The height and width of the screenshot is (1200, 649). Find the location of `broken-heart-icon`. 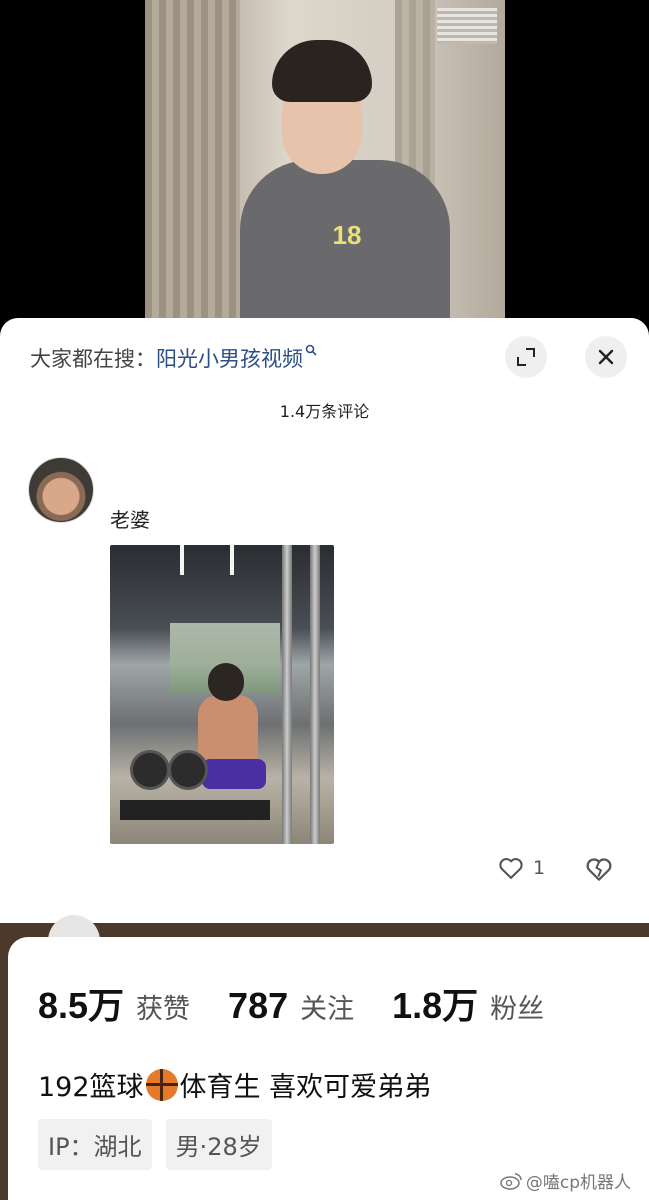

broken-heart-icon is located at coordinates (599, 869).